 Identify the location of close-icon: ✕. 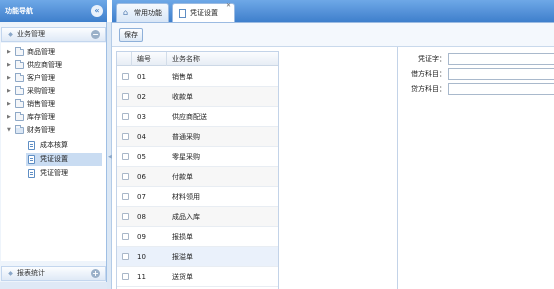
(229, 6).